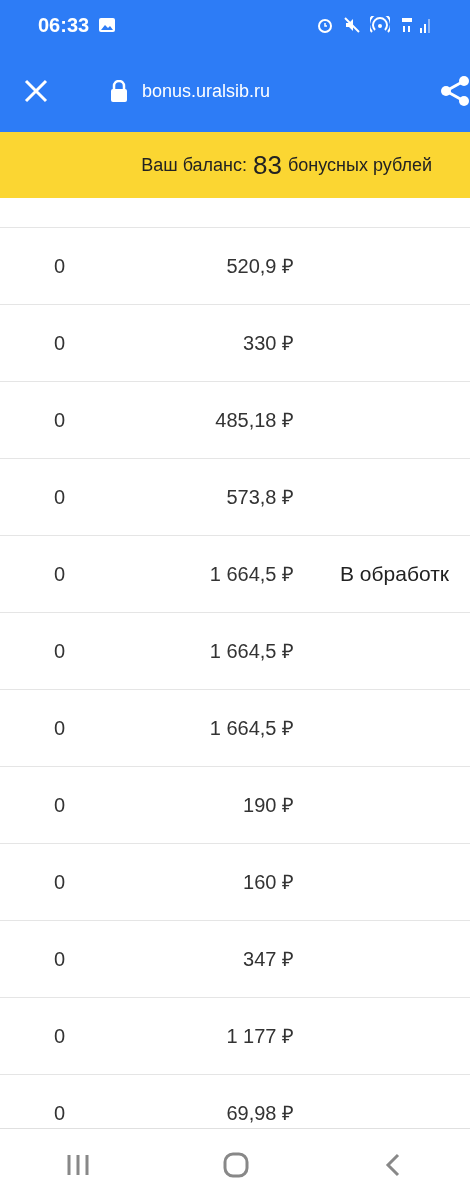  What do you see at coordinates (268, 882) in the screenshot?
I see `table-cell-text: 160 ₽` at bounding box center [268, 882].